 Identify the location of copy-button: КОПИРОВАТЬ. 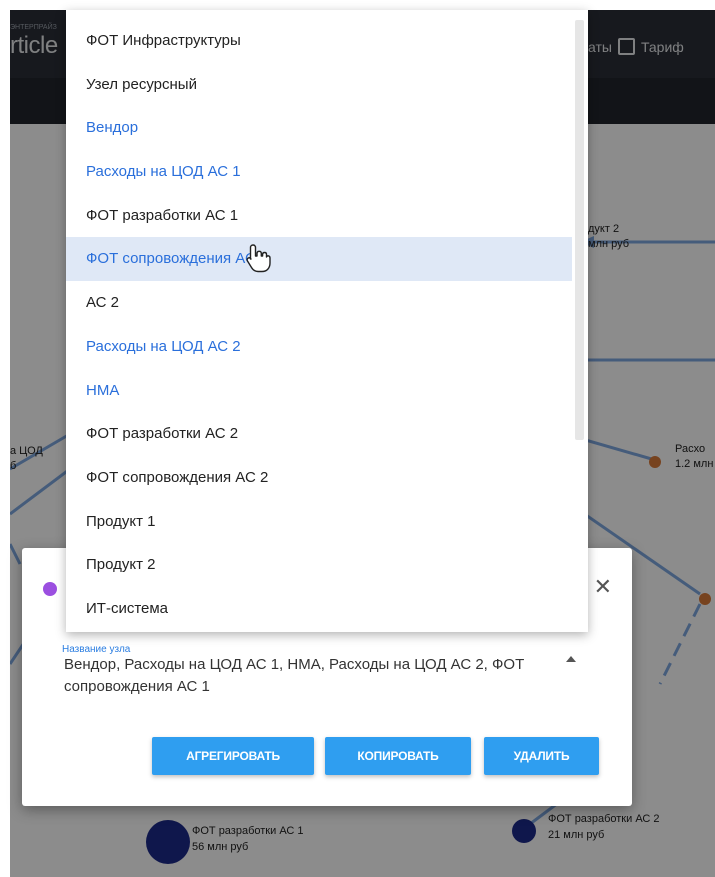
(398, 756).